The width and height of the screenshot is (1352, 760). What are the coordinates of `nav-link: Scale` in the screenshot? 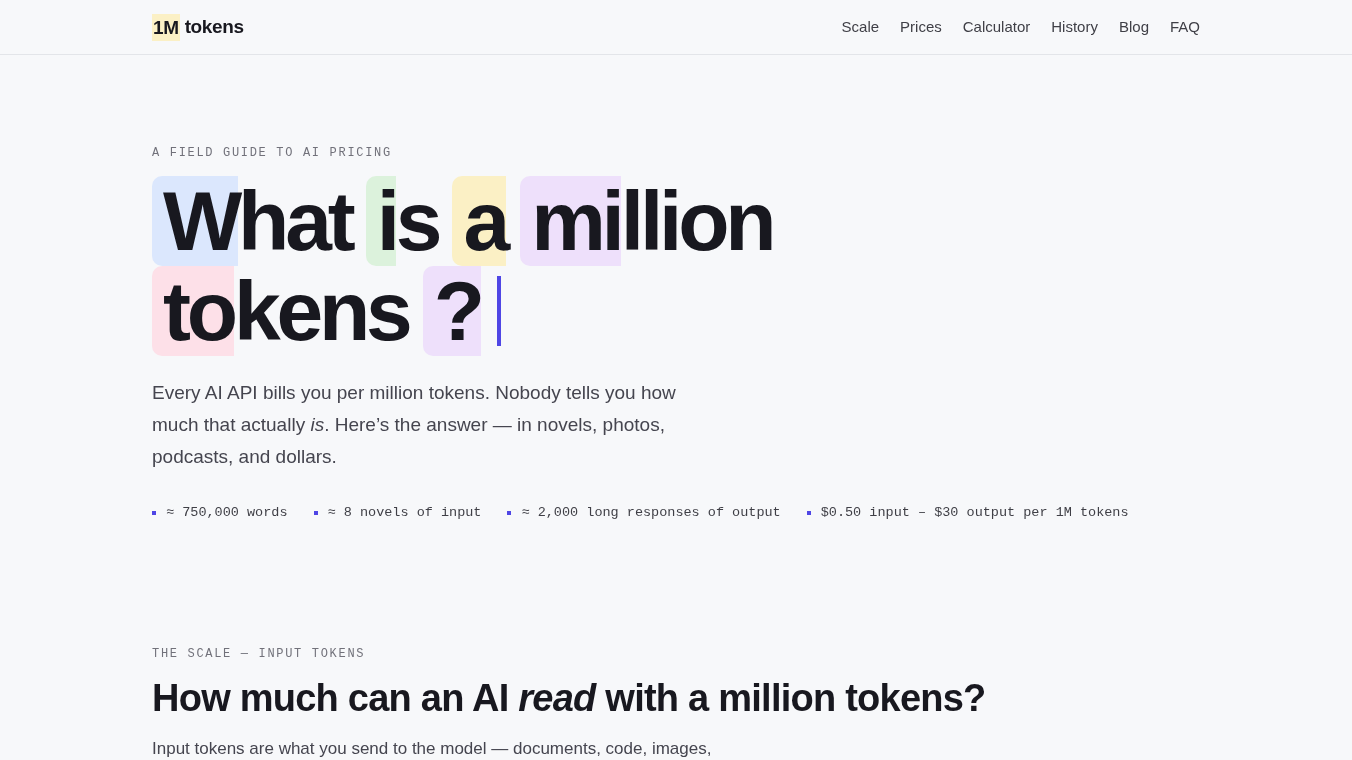 It's located at (860, 27).